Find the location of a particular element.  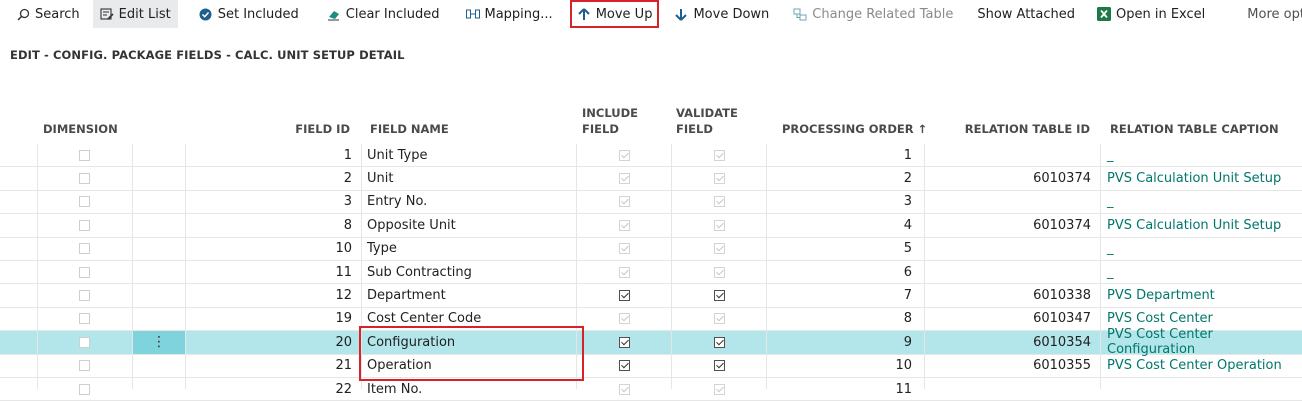

processing-order-cell: 10 is located at coordinates (839, 366).